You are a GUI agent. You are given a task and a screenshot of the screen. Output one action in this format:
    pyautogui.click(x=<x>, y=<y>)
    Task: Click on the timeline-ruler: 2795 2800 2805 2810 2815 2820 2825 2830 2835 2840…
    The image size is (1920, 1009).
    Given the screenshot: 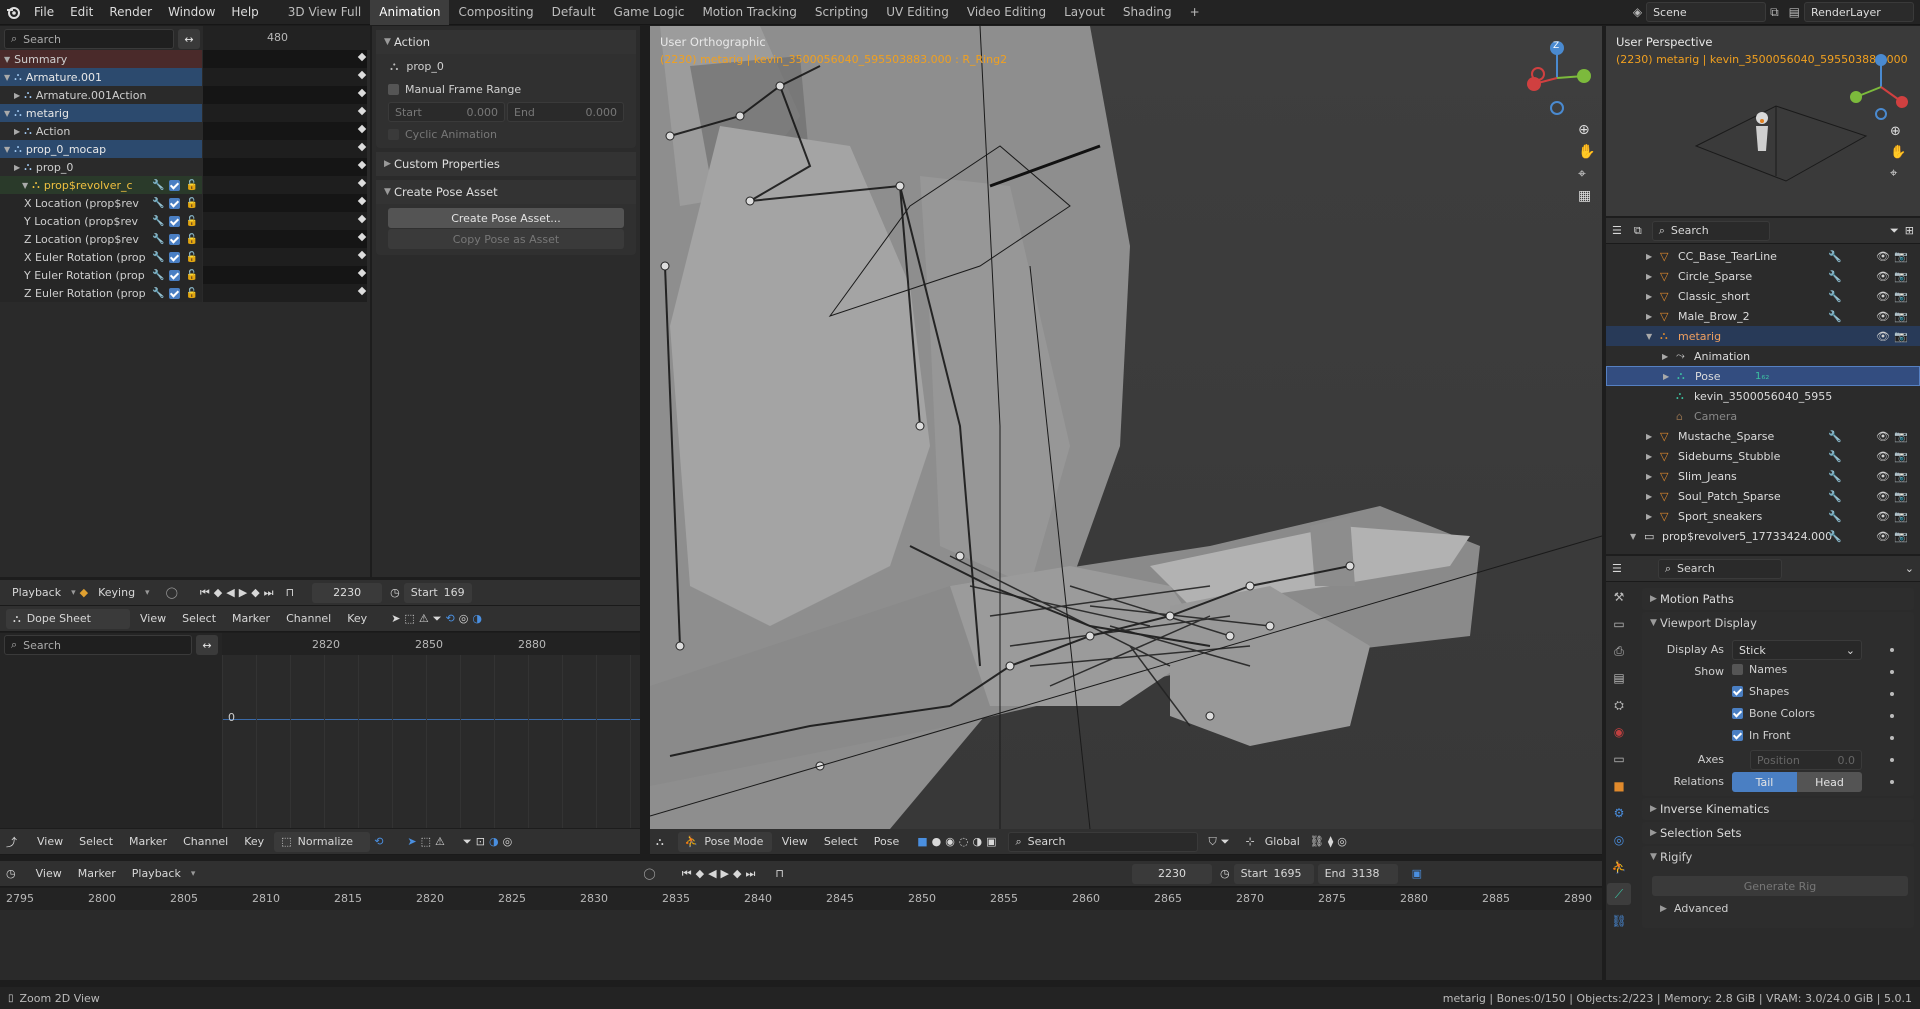 What is the action you would take?
    pyautogui.click(x=801, y=899)
    